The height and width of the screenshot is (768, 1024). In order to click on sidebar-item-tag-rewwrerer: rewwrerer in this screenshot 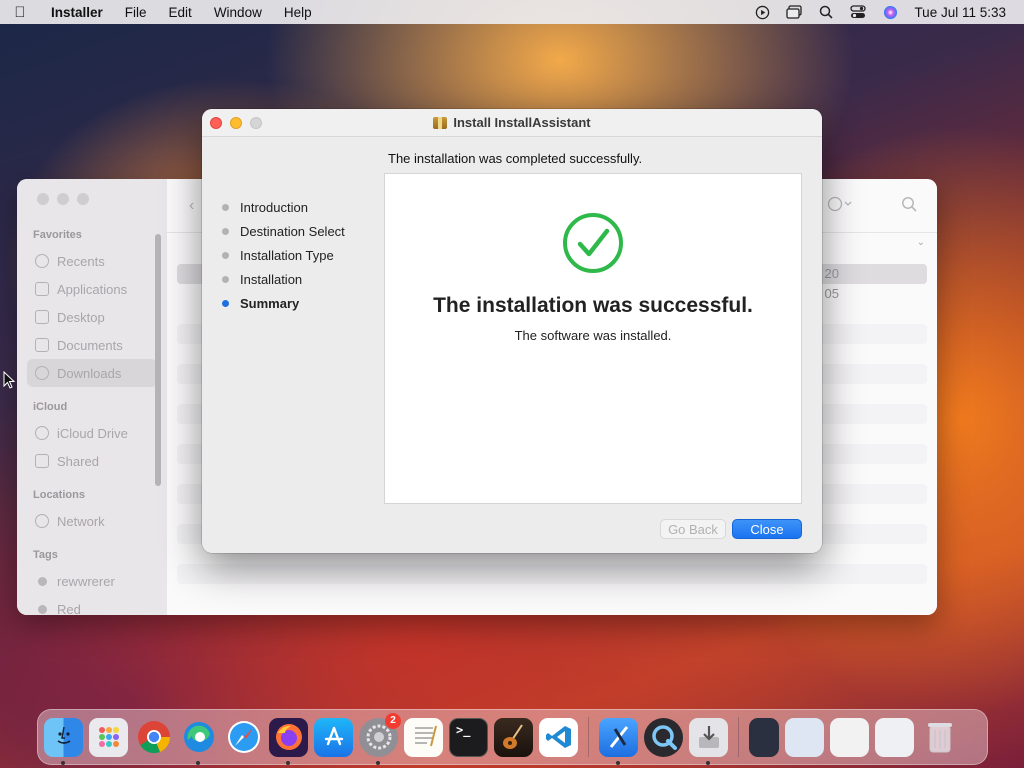, I will do `click(92, 581)`.